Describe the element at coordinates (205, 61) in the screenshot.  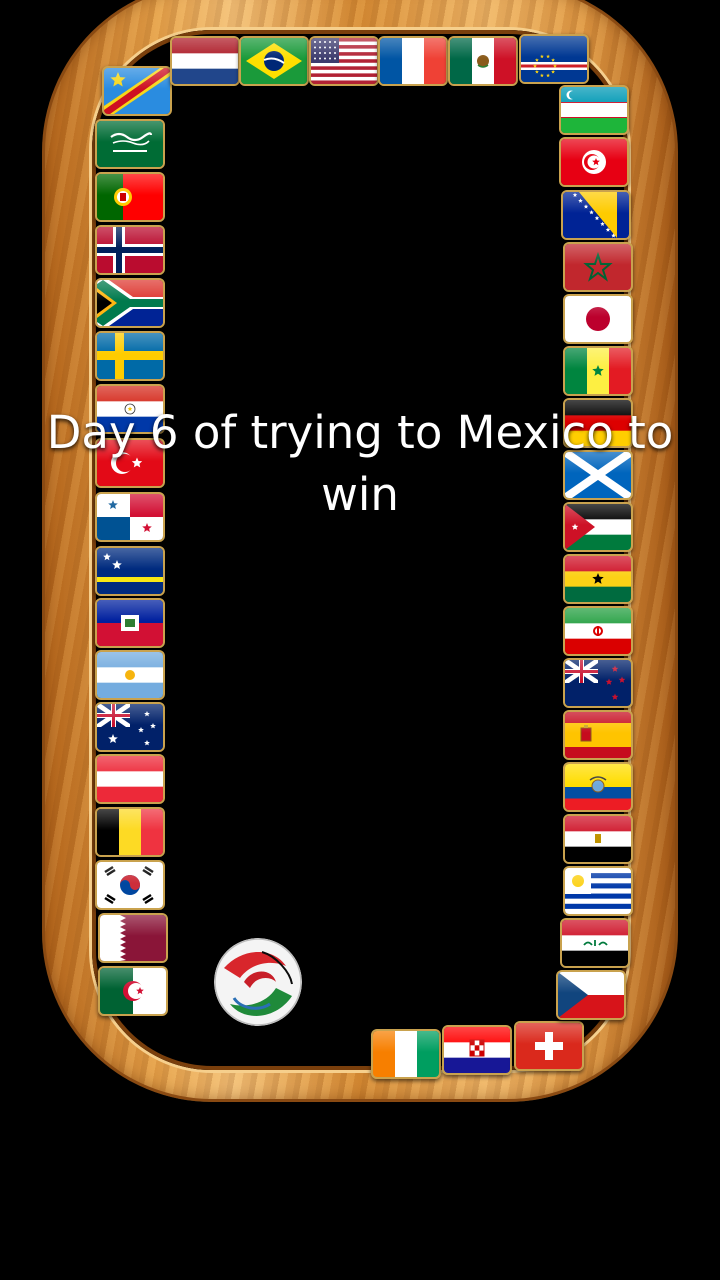
I see `flag-netherlands-icon` at that location.